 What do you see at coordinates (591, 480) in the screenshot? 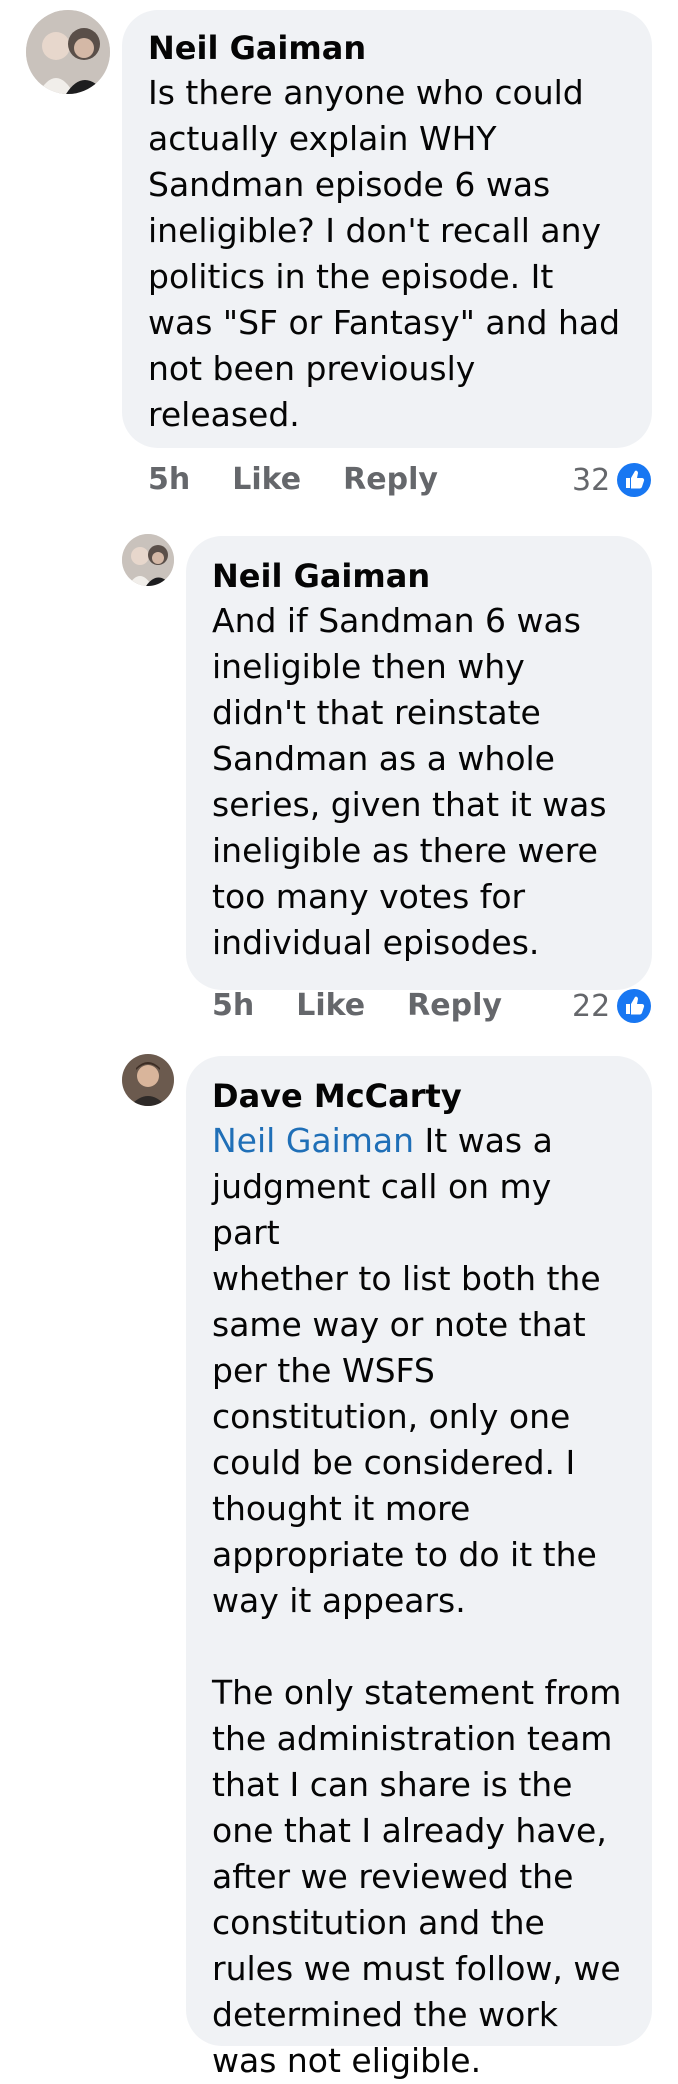
I see `reaction-count: 32` at bounding box center [591, 480].